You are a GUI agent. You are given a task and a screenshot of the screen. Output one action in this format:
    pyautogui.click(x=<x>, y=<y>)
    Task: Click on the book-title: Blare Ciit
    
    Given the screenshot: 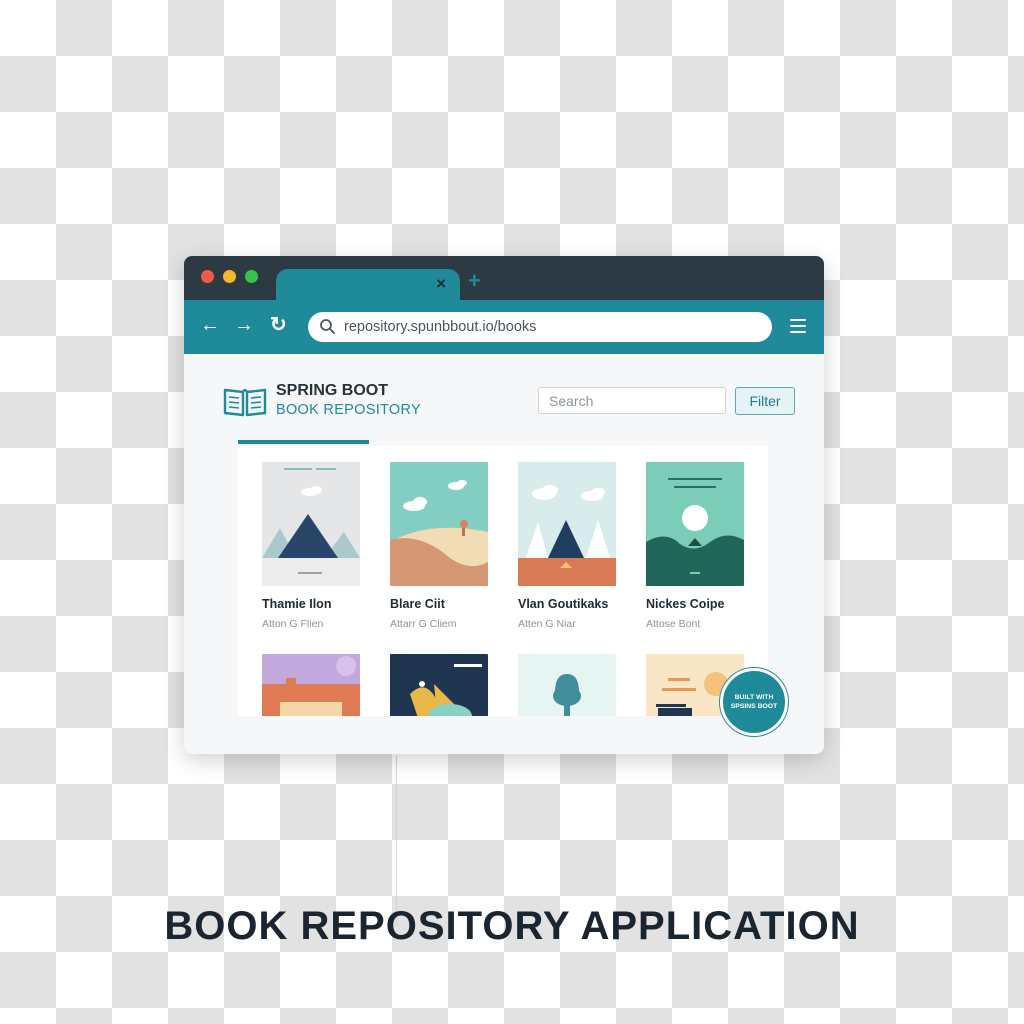 What is the action you would take?
    pyautogui.click(x=417, y=604)
    